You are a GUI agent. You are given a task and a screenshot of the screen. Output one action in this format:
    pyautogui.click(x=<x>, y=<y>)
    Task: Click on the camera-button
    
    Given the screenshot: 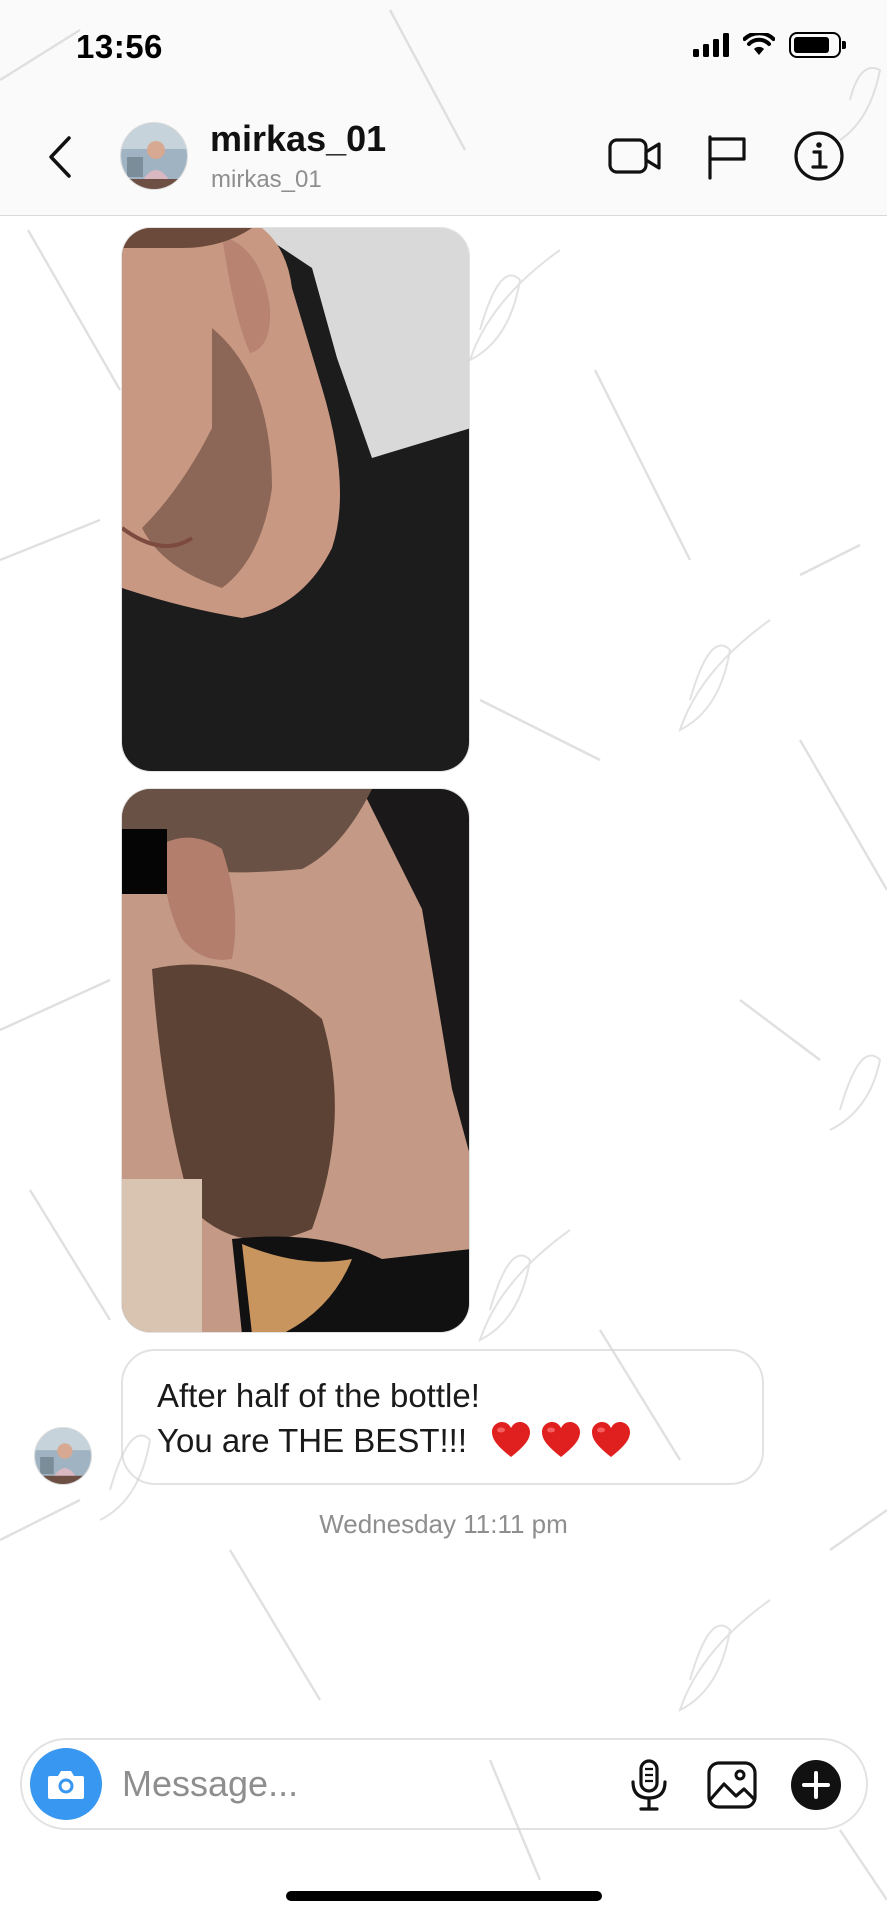 What is the action you would take?
    pyautogui.click(x=66, y=1784)
    